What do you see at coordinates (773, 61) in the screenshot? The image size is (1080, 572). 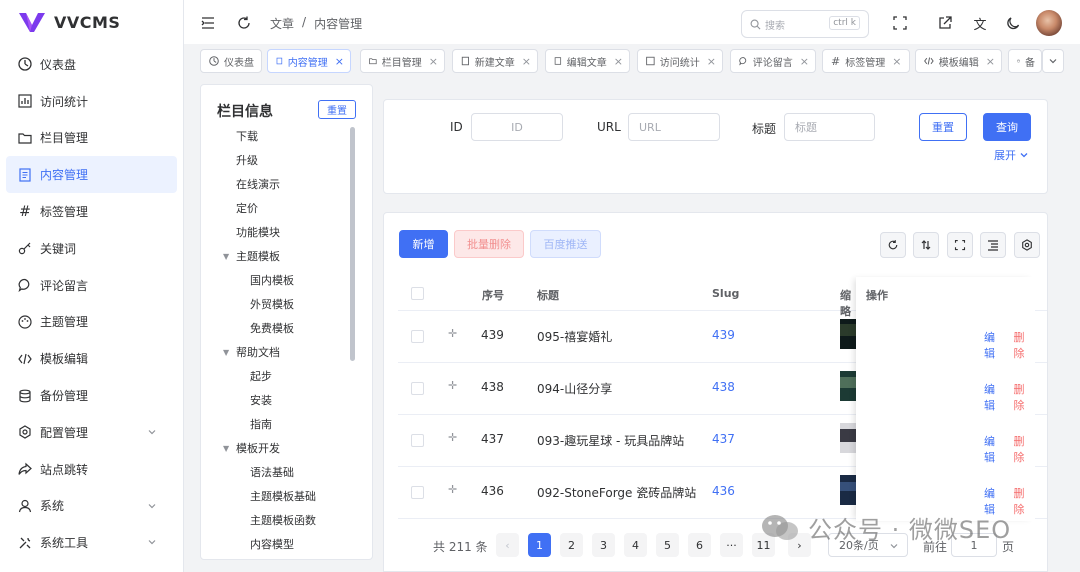 I see `tab-comments: 评论留言 ×` at bounding box center [773, 61].